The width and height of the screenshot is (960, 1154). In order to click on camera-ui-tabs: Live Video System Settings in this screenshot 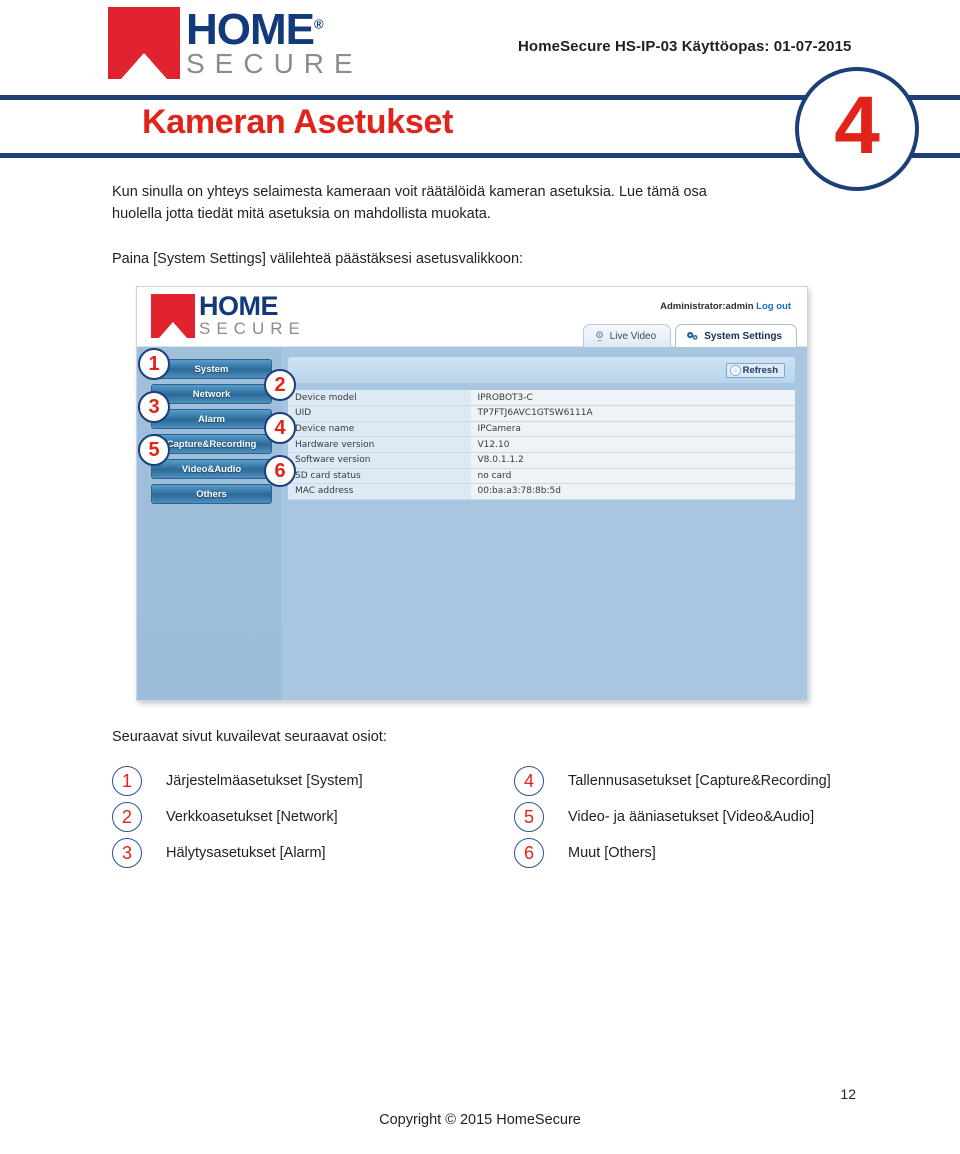, I will do `click(689, 336)`.